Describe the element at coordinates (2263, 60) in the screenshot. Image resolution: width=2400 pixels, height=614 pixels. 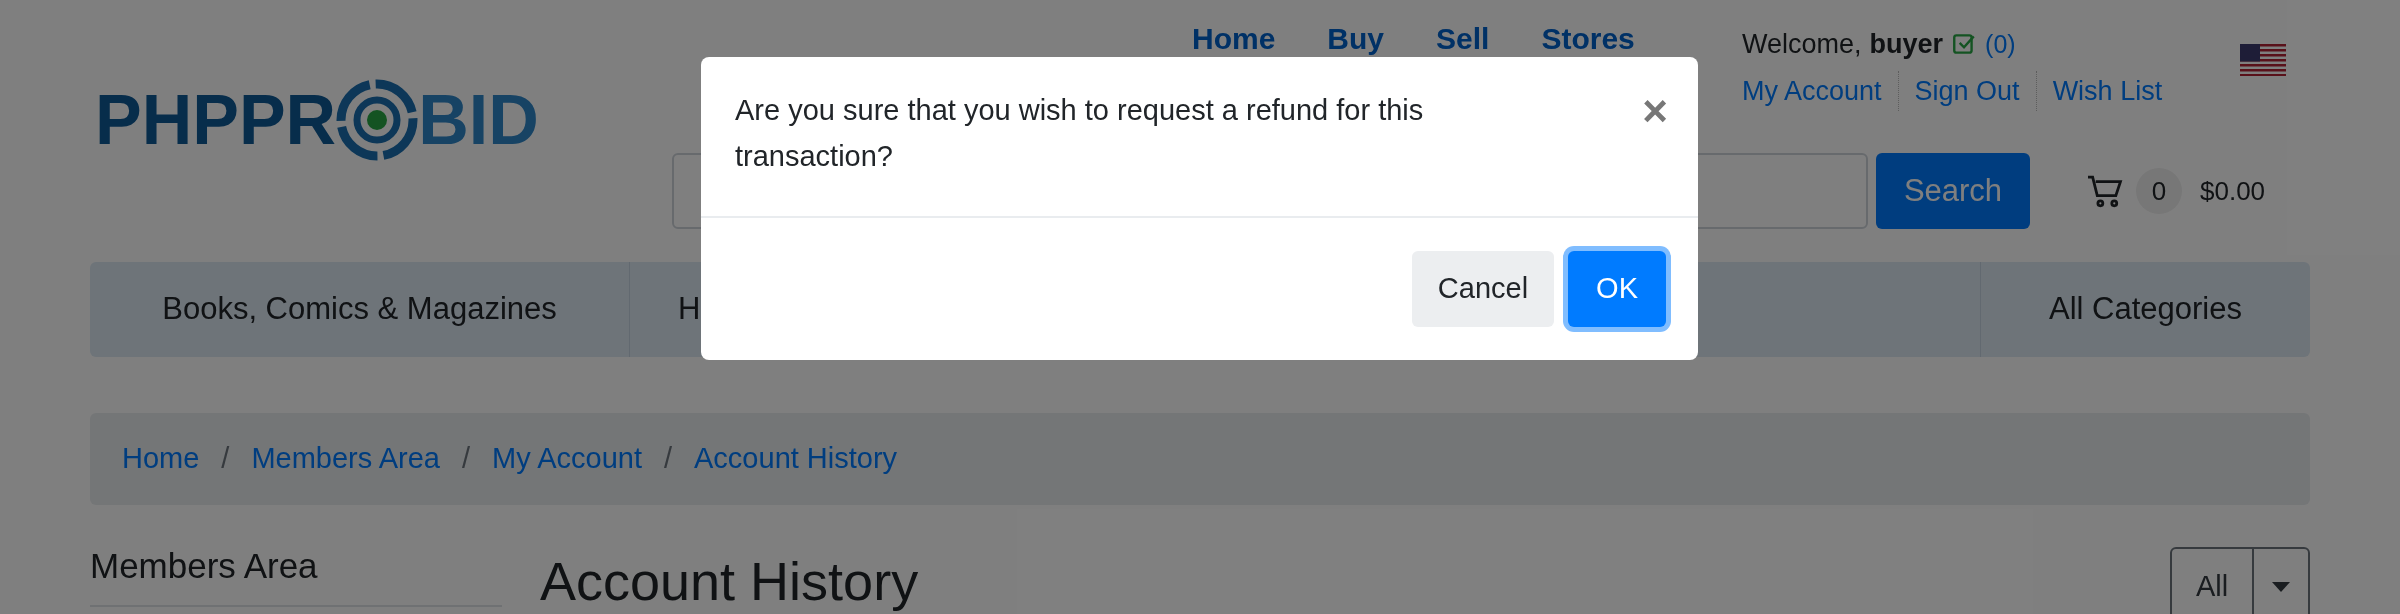
I see `flag-icon` at that location.